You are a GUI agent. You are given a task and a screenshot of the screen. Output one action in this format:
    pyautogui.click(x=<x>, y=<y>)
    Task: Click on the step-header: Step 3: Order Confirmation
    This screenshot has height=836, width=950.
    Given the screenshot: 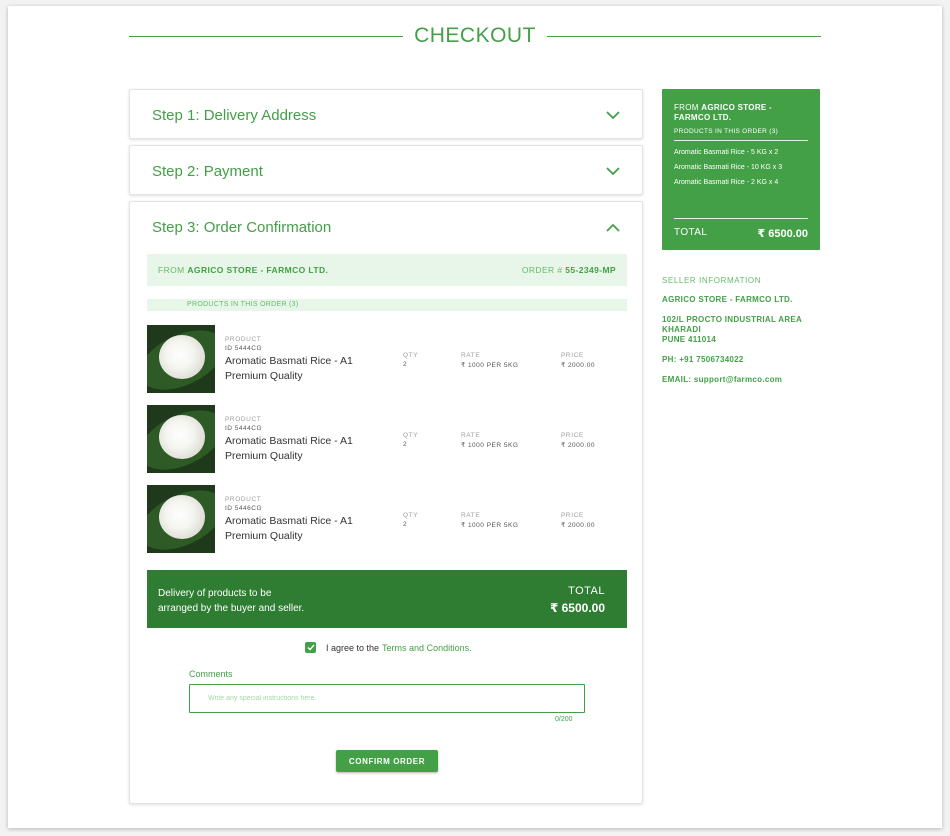 What is the action you would take?
    pyautogui.click(x=386, y=227)
    